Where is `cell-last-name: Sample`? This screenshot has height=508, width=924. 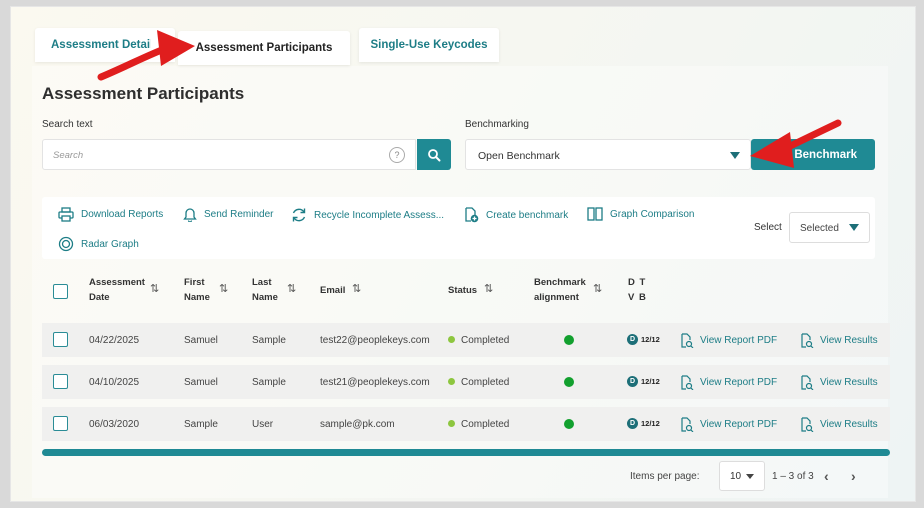 cell-last-name: Sample is located at coordinates (269, 340).